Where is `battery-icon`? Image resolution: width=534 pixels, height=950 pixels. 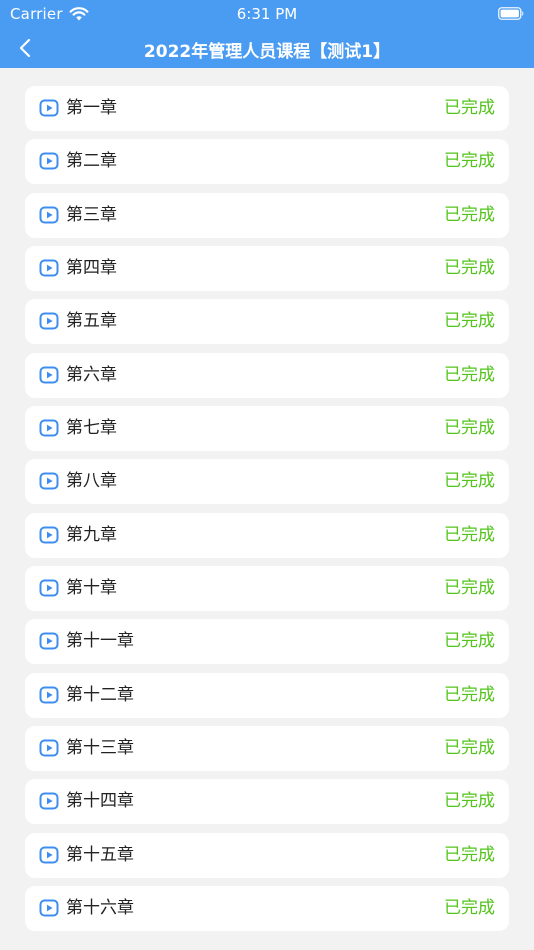
battery-icon is located at coordinates (511, 13).